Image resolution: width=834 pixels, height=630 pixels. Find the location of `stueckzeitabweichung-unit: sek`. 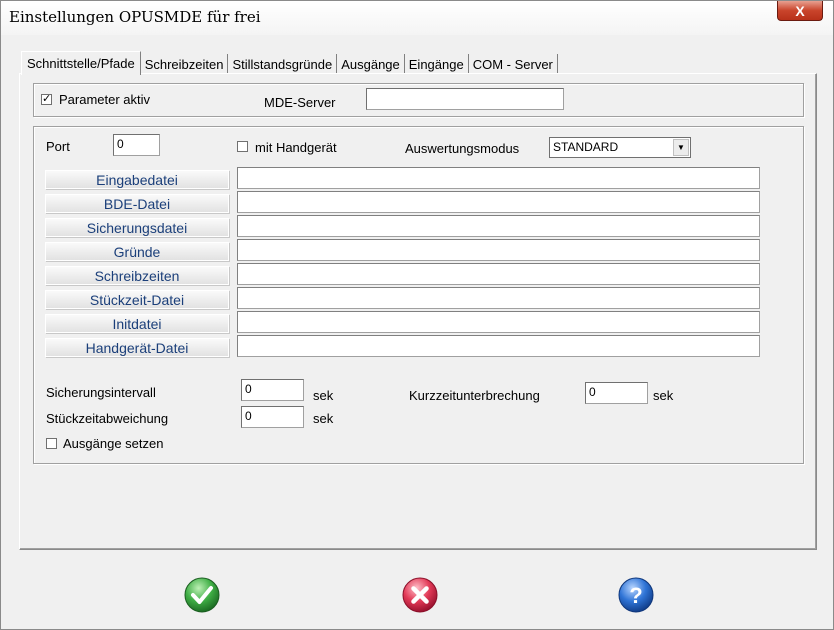

stueckzeitabweichung-unit: sek is located at coordinates (323, 418).